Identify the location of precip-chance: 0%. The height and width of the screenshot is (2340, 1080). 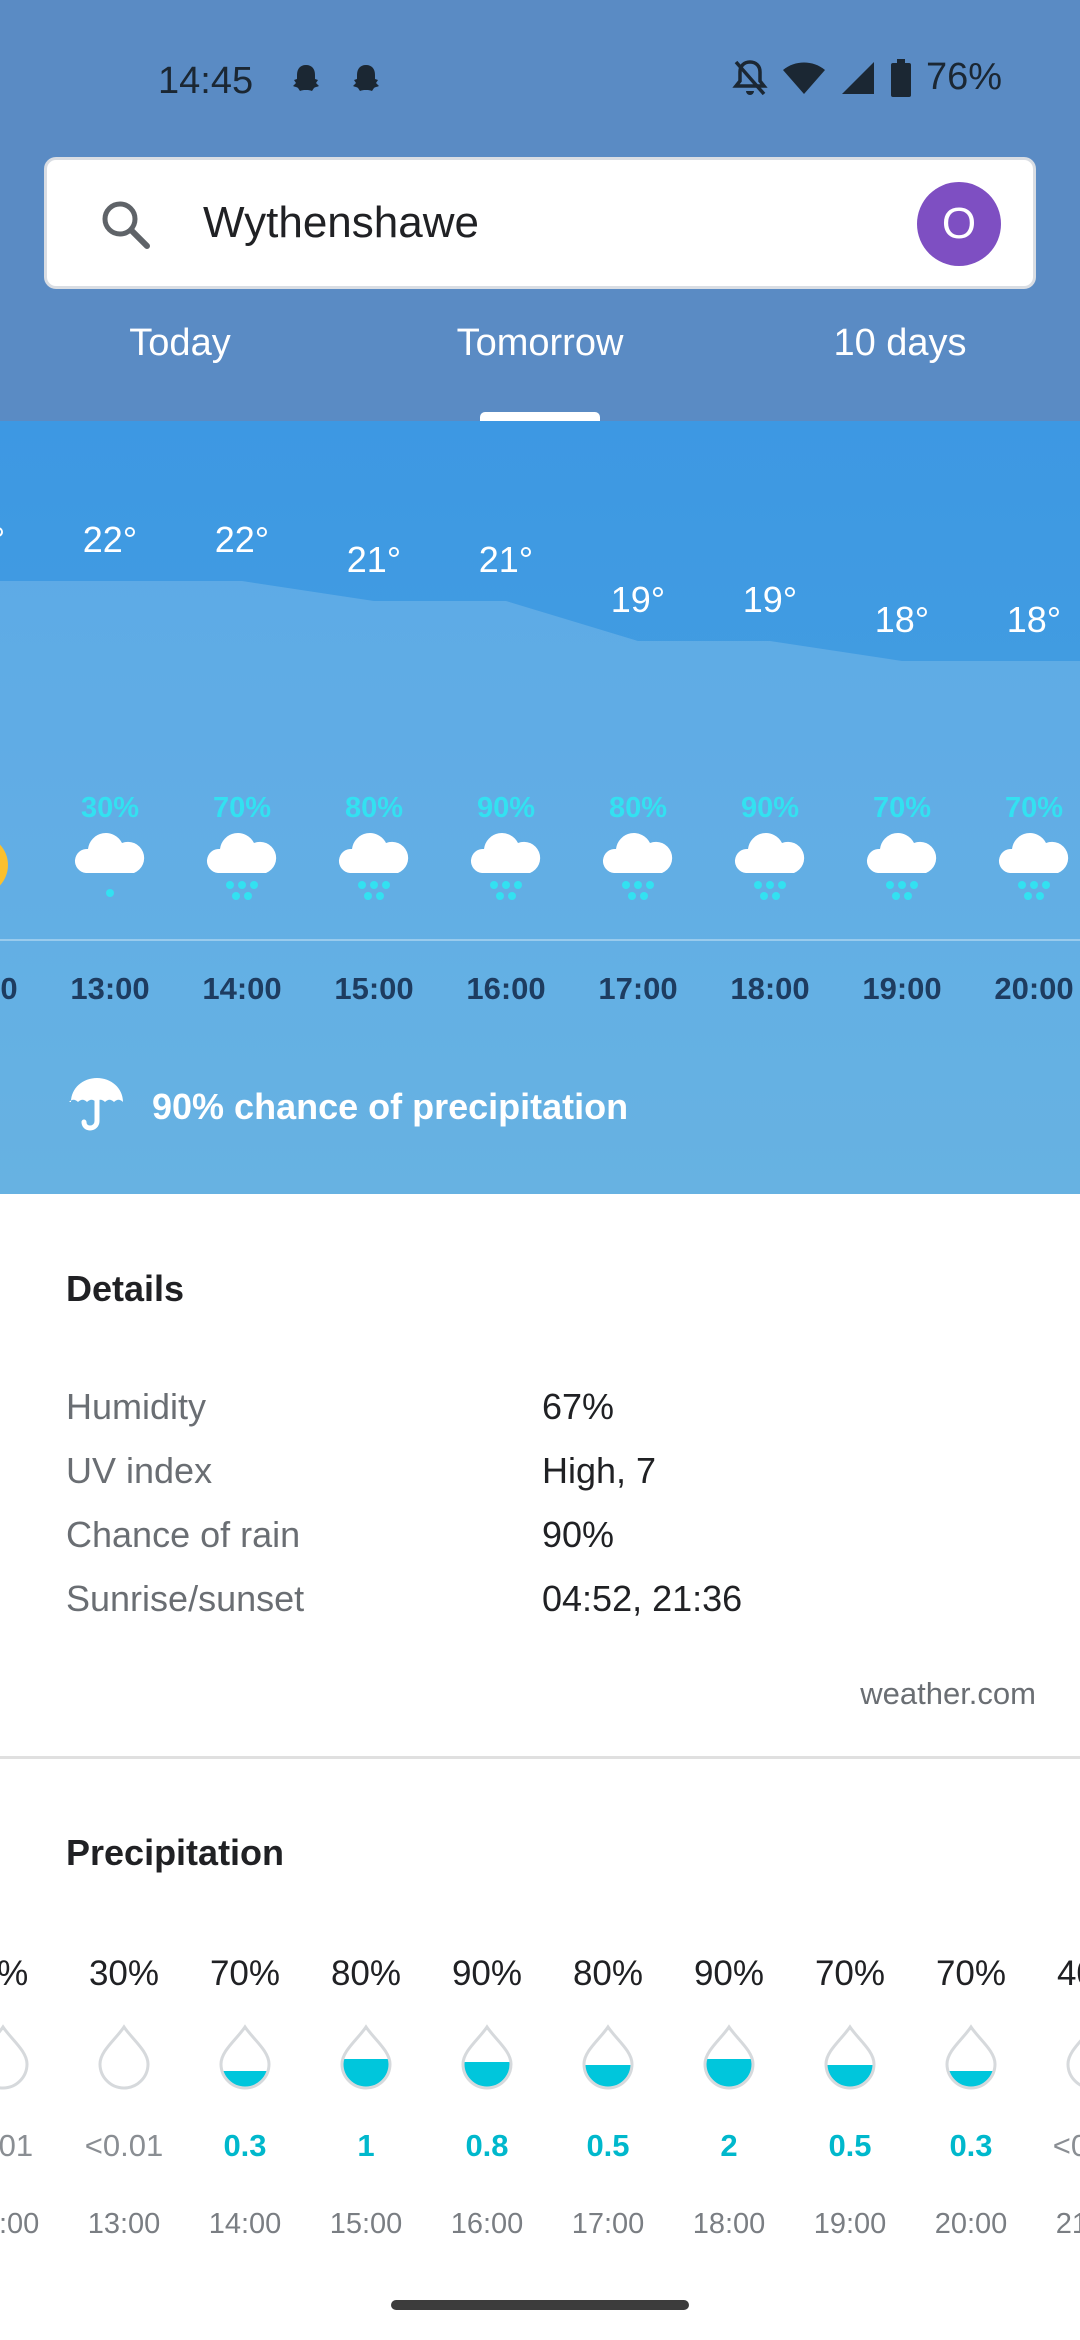
(14, 1973).